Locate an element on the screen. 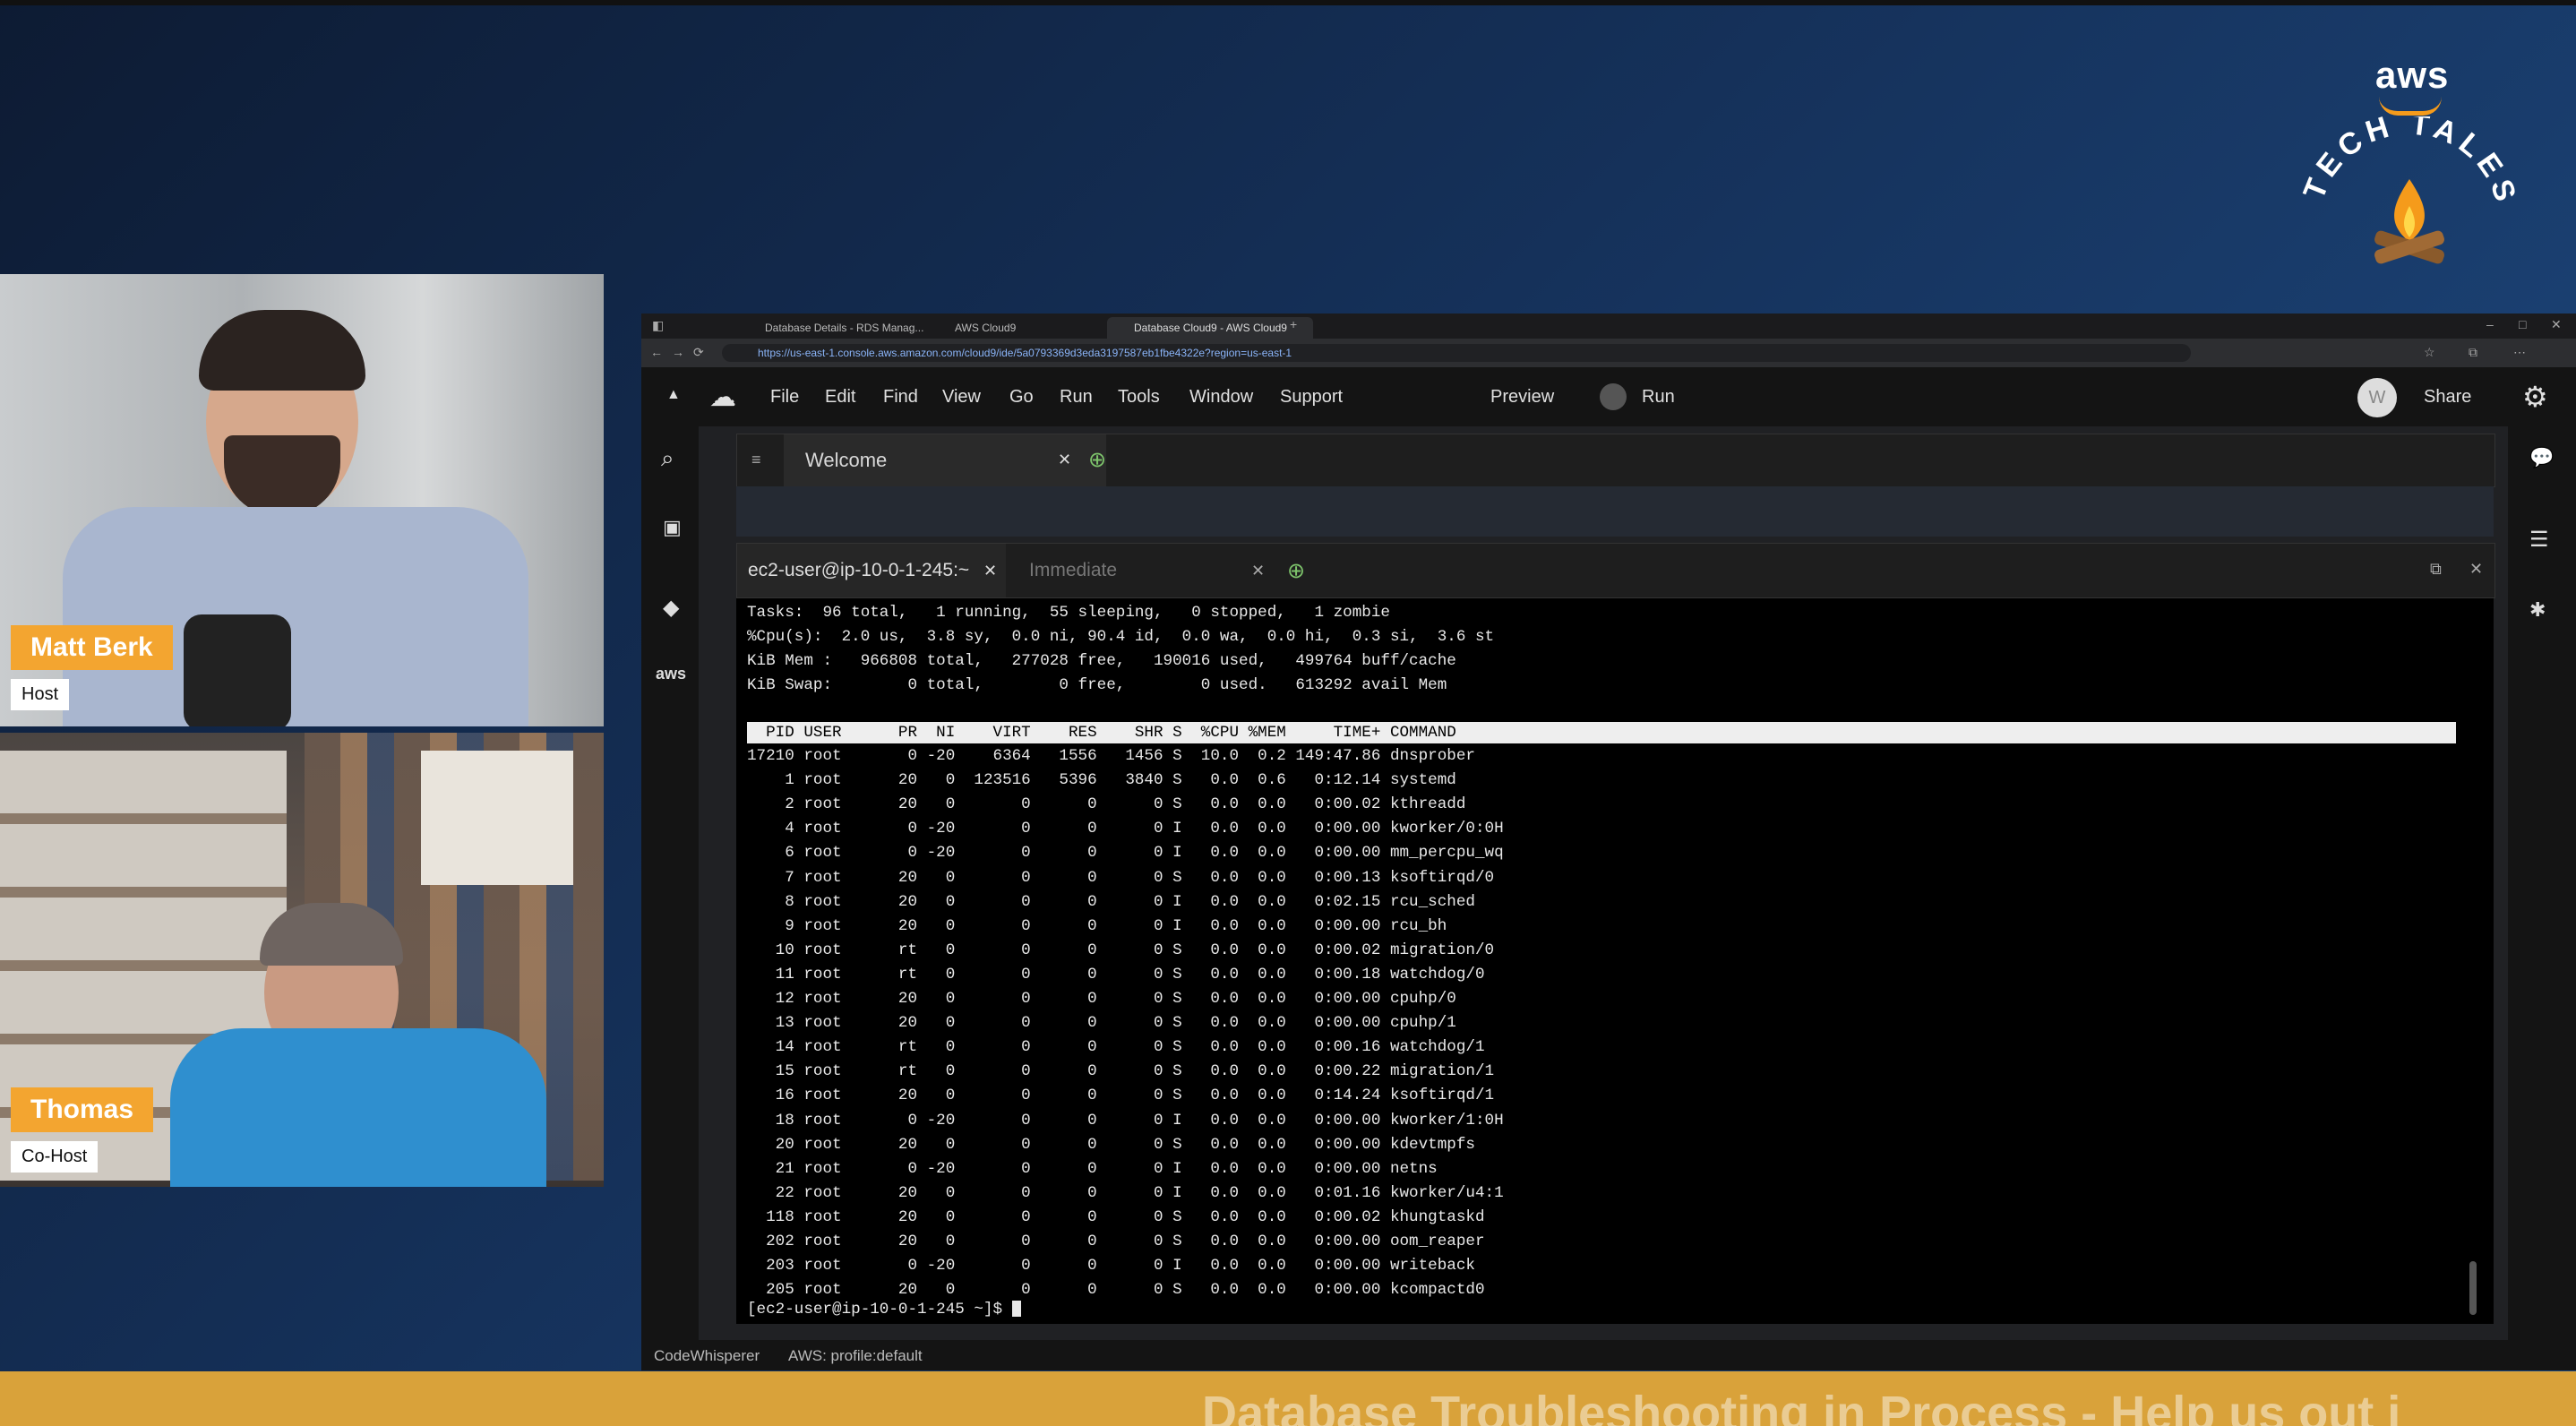 The image size is (2576, 1426). host-name: Matt Berk is located at coordinates (92, 647).